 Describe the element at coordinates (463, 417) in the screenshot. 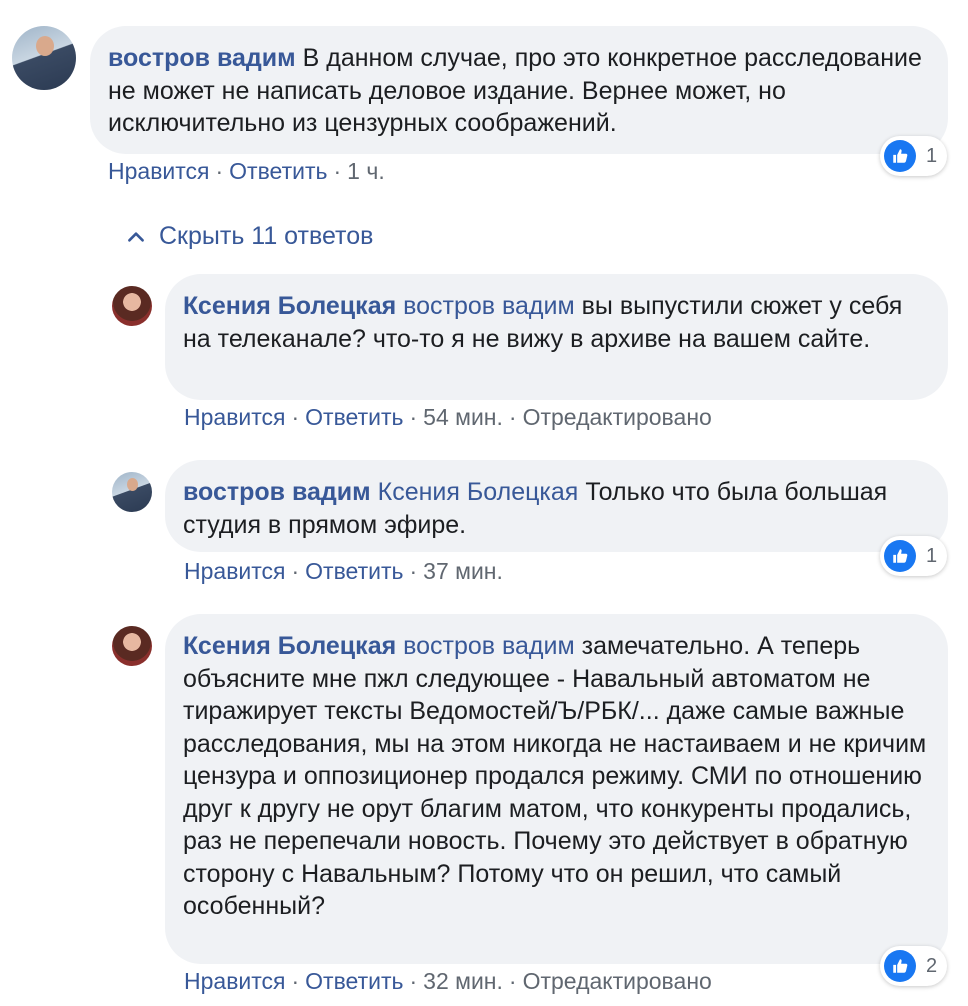

I see `timestamp: 54 мин.` at that location.